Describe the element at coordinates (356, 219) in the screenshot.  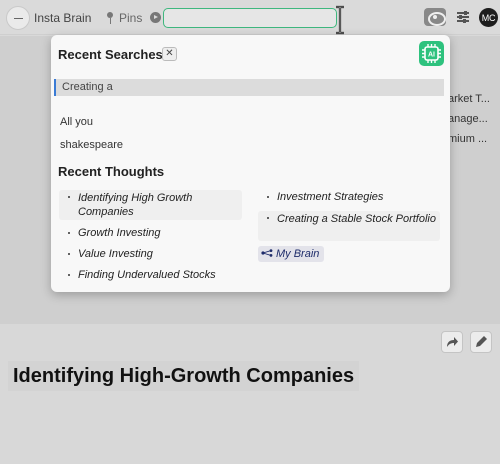
I see `thought-label: Creating a Stable Stock Portfolio` at that location.